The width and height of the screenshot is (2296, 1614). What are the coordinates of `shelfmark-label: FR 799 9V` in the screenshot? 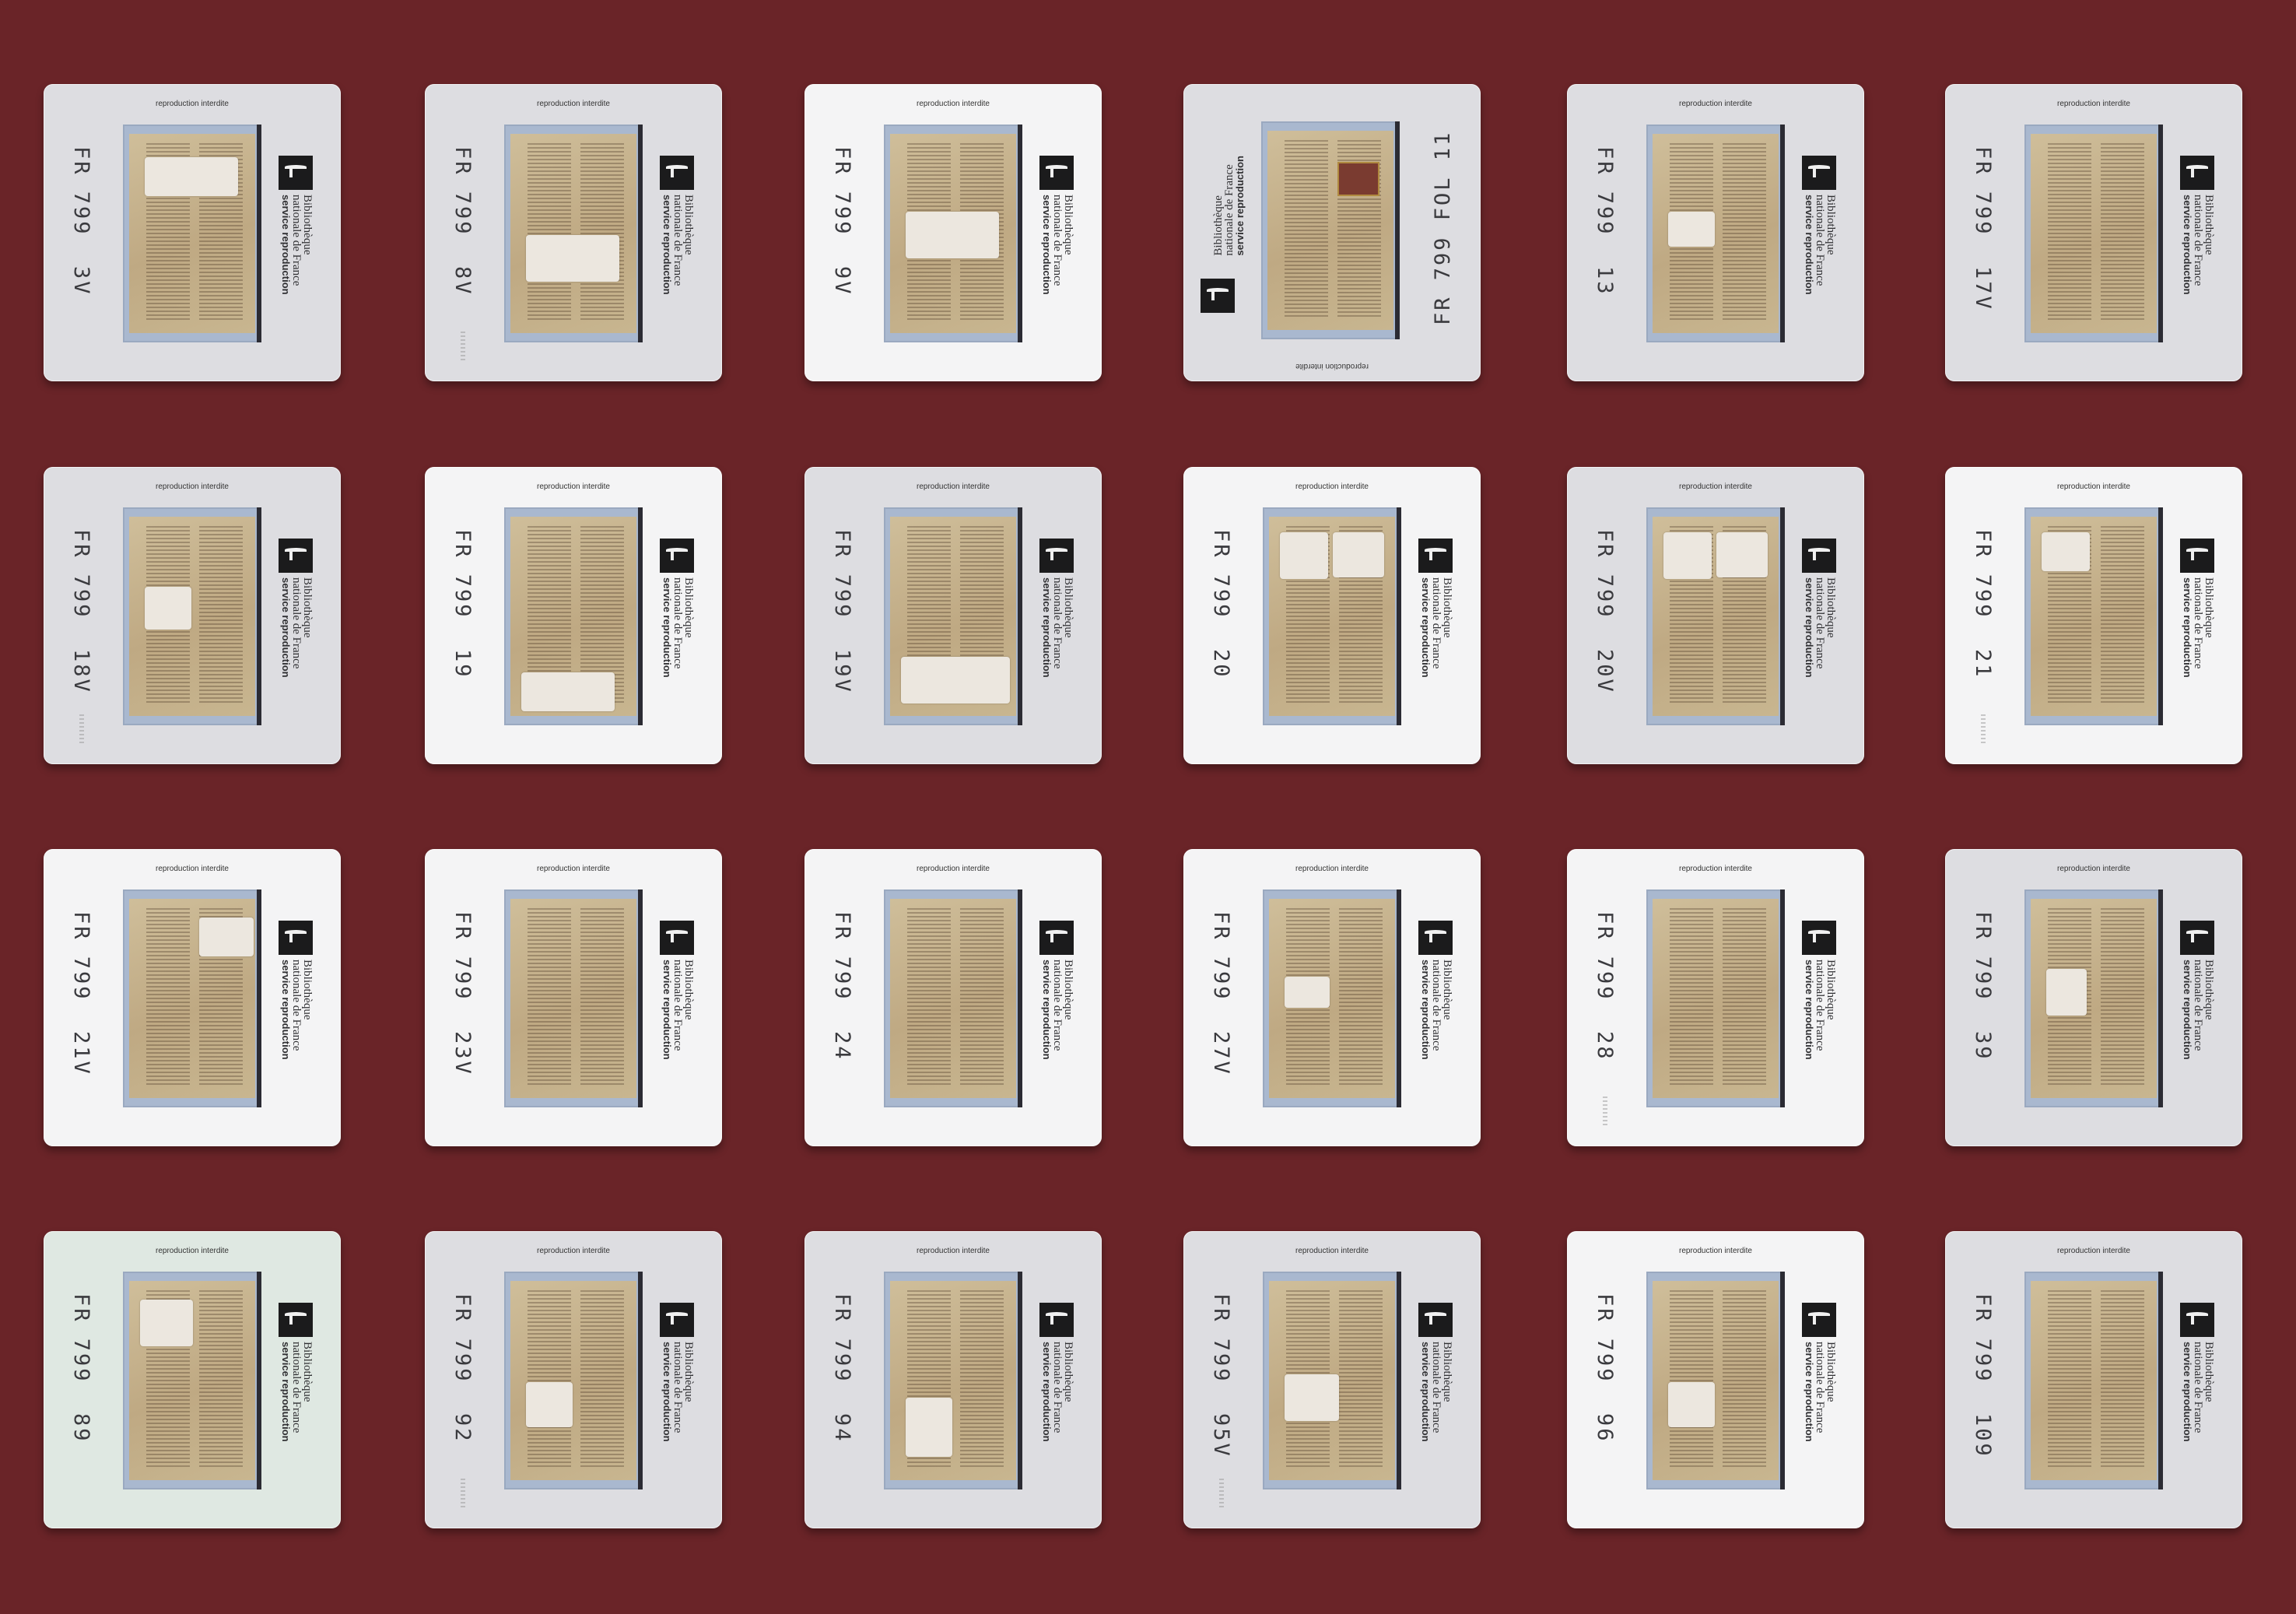 It's located at (842, 221).